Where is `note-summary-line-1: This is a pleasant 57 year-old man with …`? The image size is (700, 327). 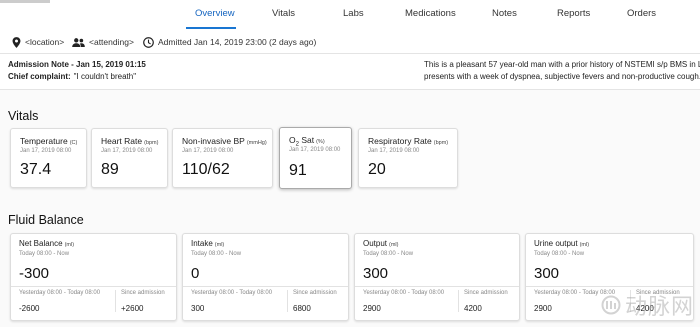
note-summary-line-1: This is a pleasant 57 year-old man with … is located at coordinates (562, 64).